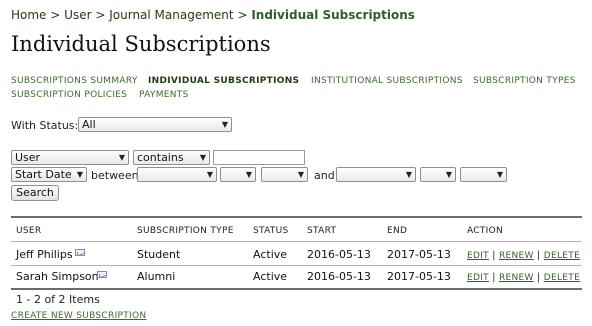 Image resolution: width=592 pixels, height=326 pixels. I want to click on date-to-day-select: ▼, so click(438, 174).